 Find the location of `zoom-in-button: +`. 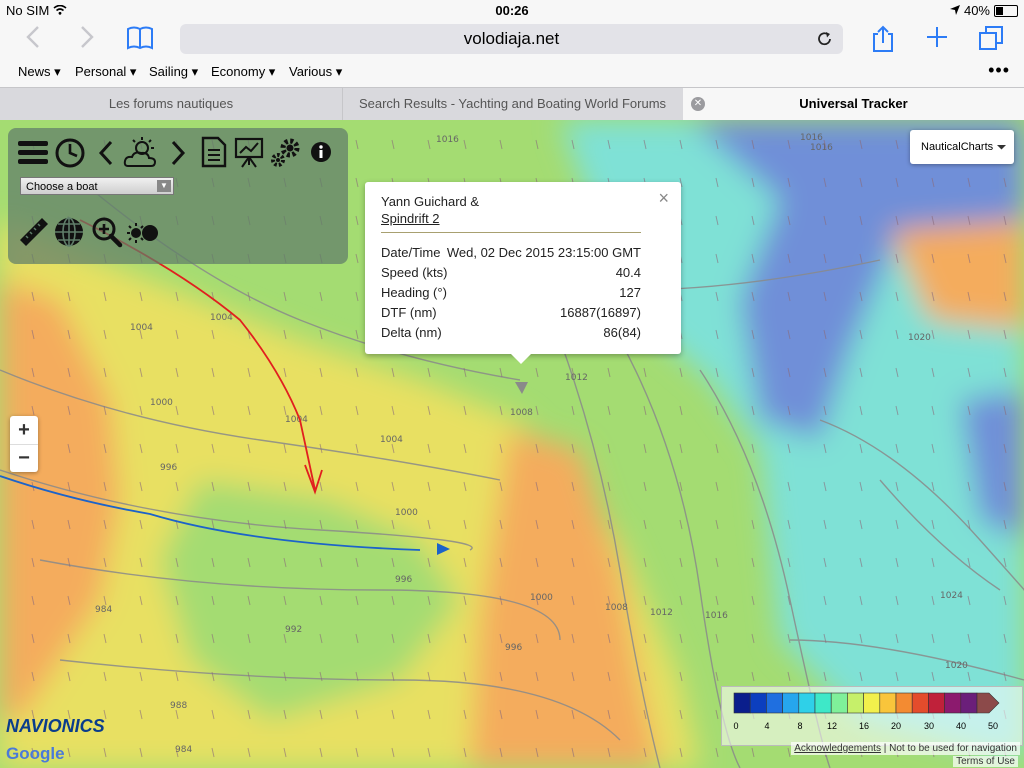

zoom-in-button: + is located at coordinates (24, 430).